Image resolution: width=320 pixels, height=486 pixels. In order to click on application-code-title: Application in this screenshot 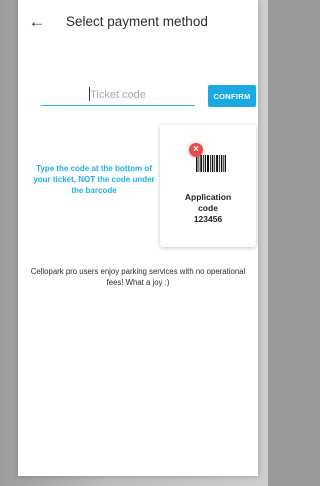, I will do `click(208, 197)`.